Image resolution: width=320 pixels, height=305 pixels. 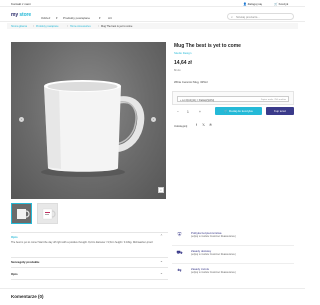 I want to click on product-brand-link: Studio Design, so click(x=182, y=53).